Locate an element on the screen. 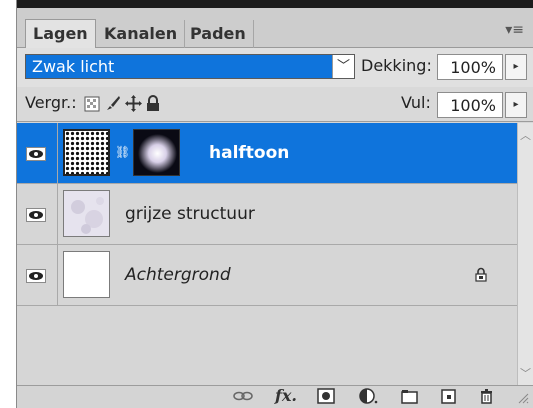 This screenshot has width=533, height=408. fill-input: 100% is located at coordinates (470, 105).